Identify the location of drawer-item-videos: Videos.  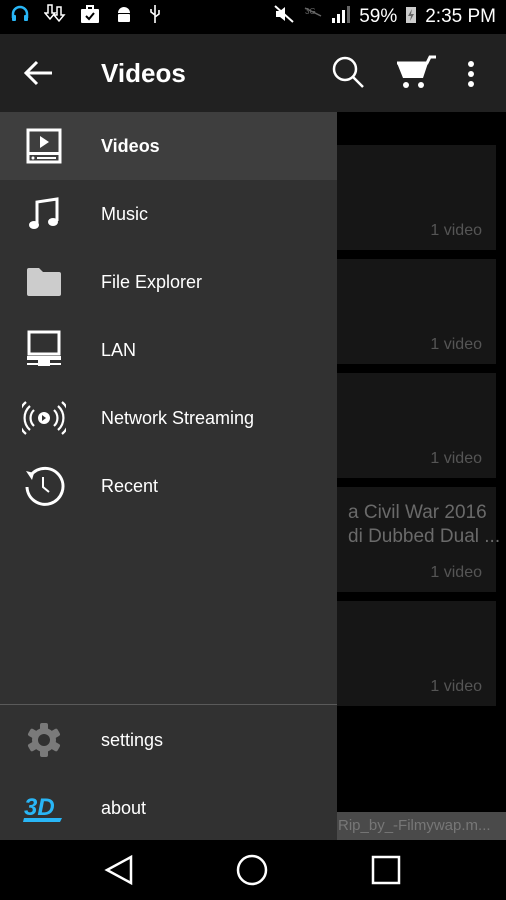
(168, 146).